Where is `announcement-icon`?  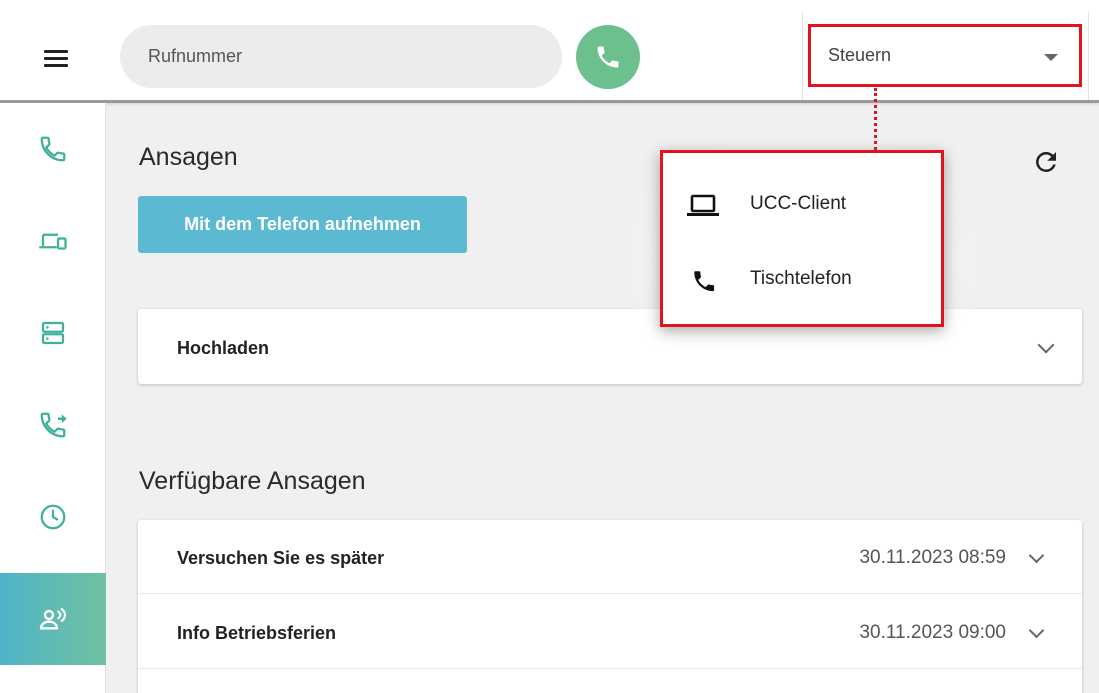
announcement-icon is located at coordinates (53, 618).